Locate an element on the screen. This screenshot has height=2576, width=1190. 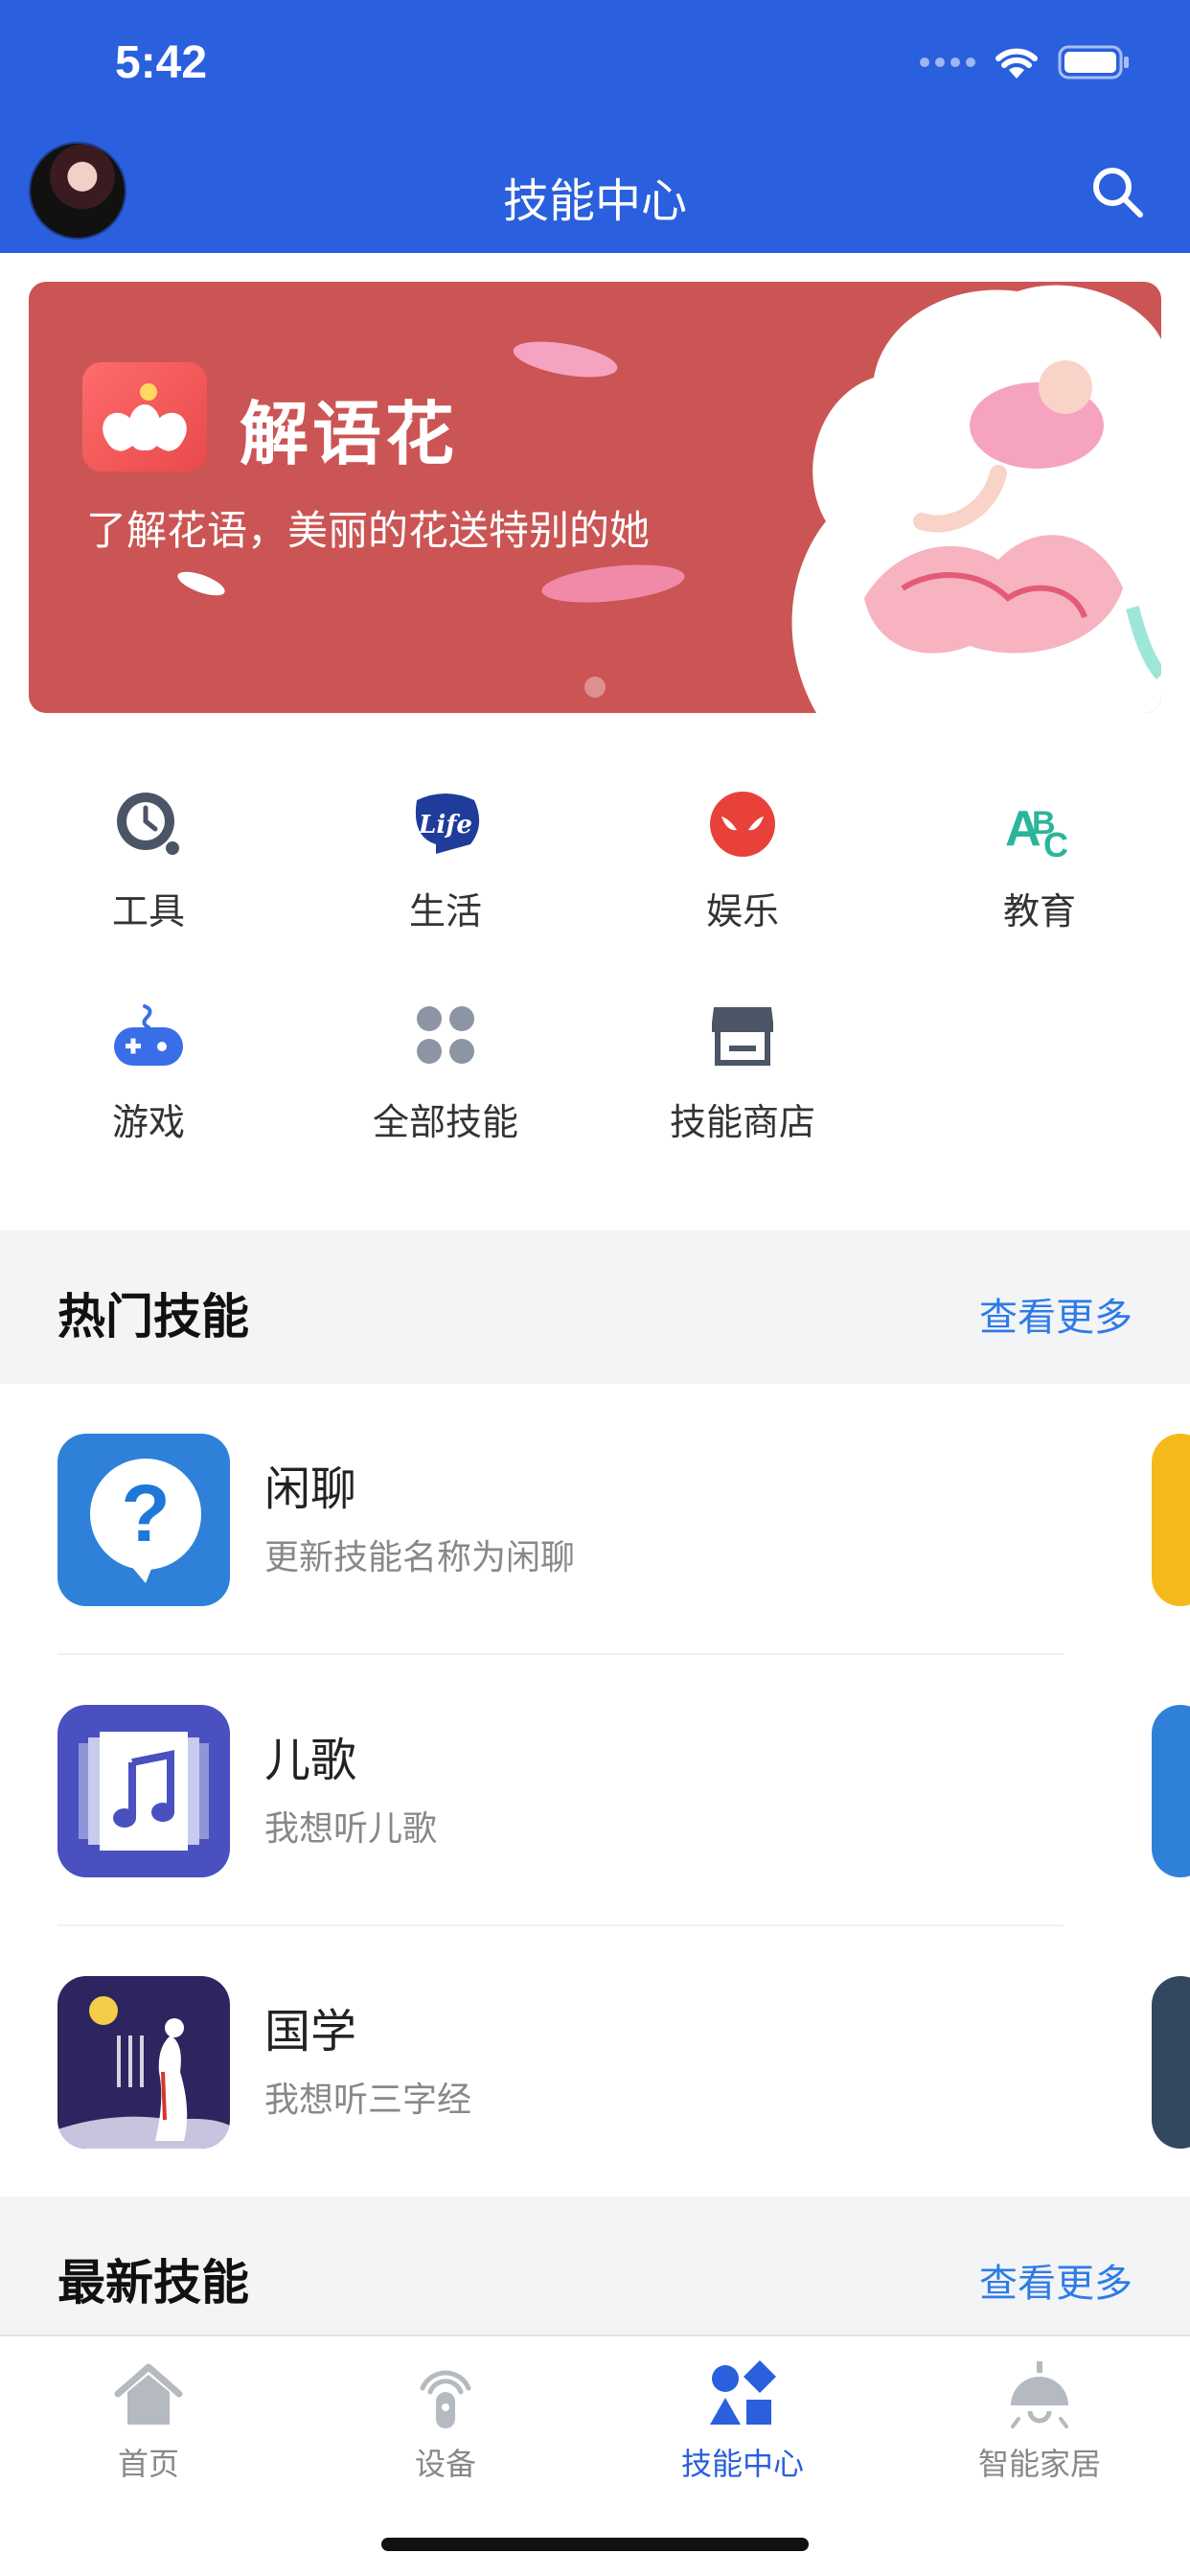
category-label: 全部技能 is located at coordinates (445, 1122).